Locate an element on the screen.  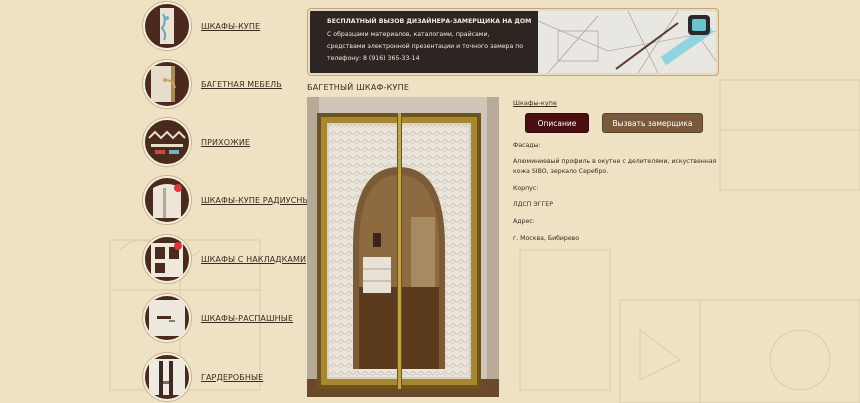
nav-item-overlay-wardrobes: ШКАФЫ С НАКЛАДКАМИ is located at coordinates (228, 259).